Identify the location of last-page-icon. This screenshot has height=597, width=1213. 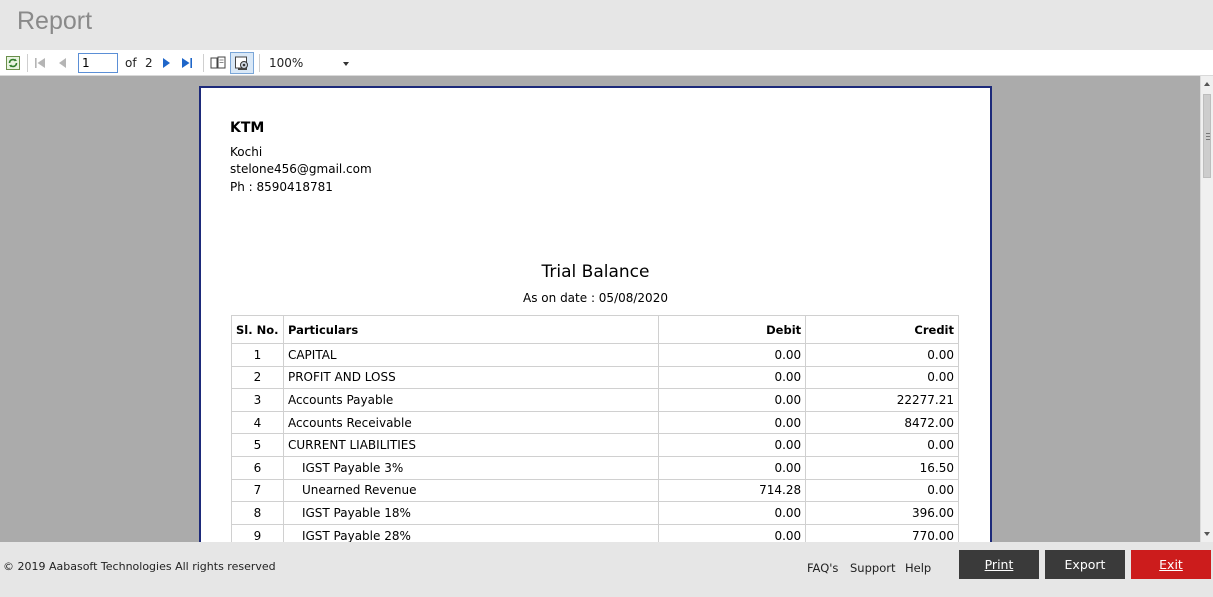
(187, 63).